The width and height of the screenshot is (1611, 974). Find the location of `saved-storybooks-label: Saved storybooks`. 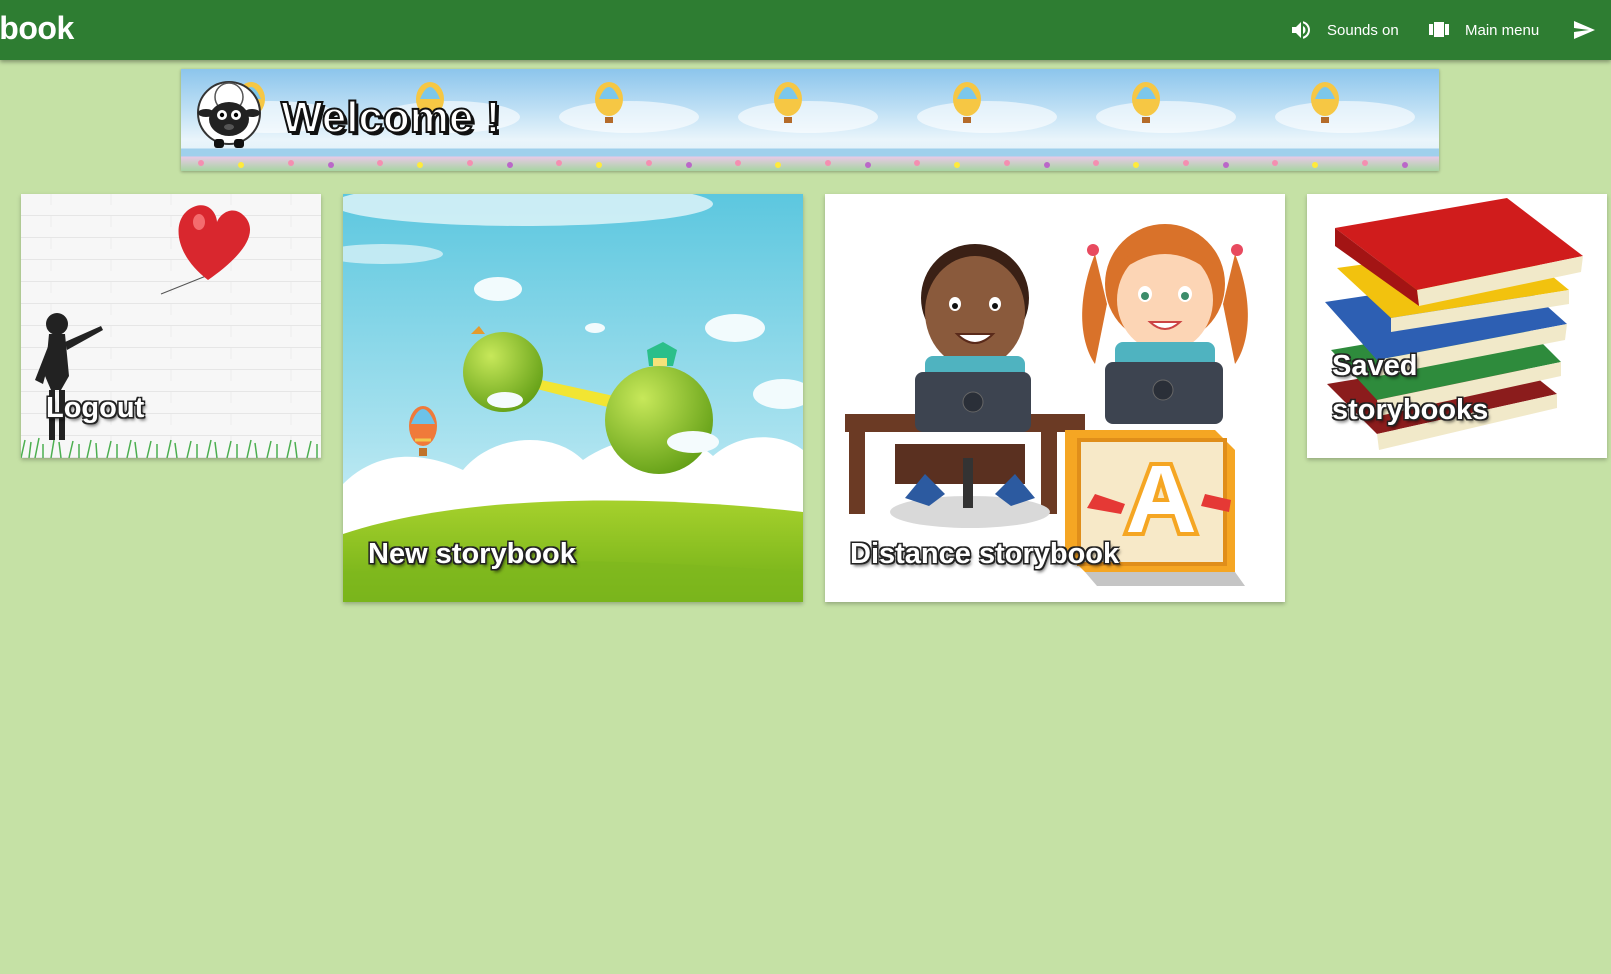

saved-storybooks-label: Saved storybooks is located at coordinates (1410, 388).